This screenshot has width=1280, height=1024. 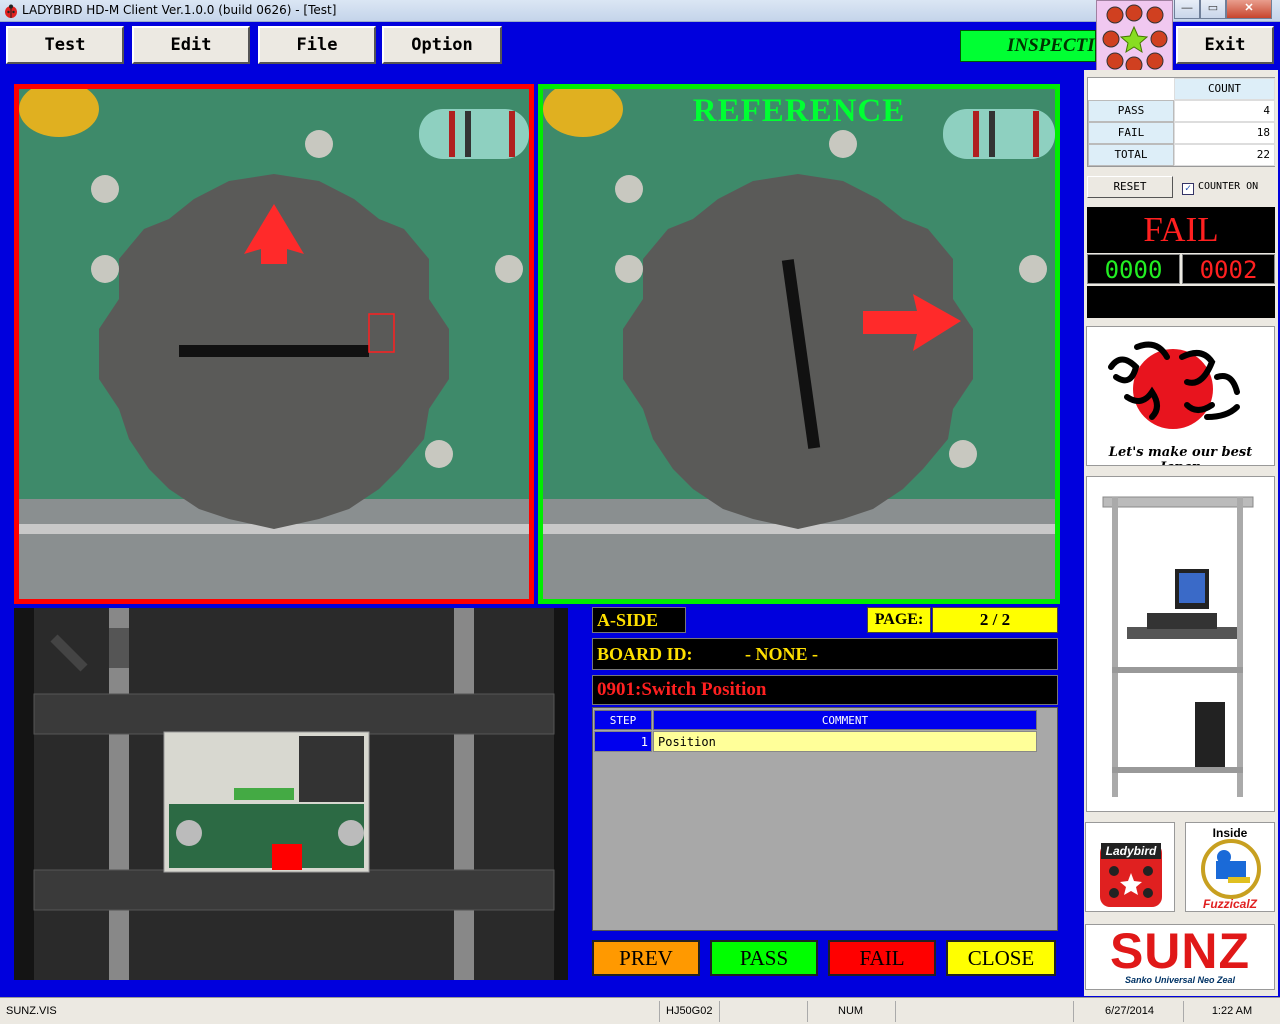 What do you see at coordinates (1224, 155) in the screenshot?
I see `total-count-value: 22` at bounding box center [1224, 155].